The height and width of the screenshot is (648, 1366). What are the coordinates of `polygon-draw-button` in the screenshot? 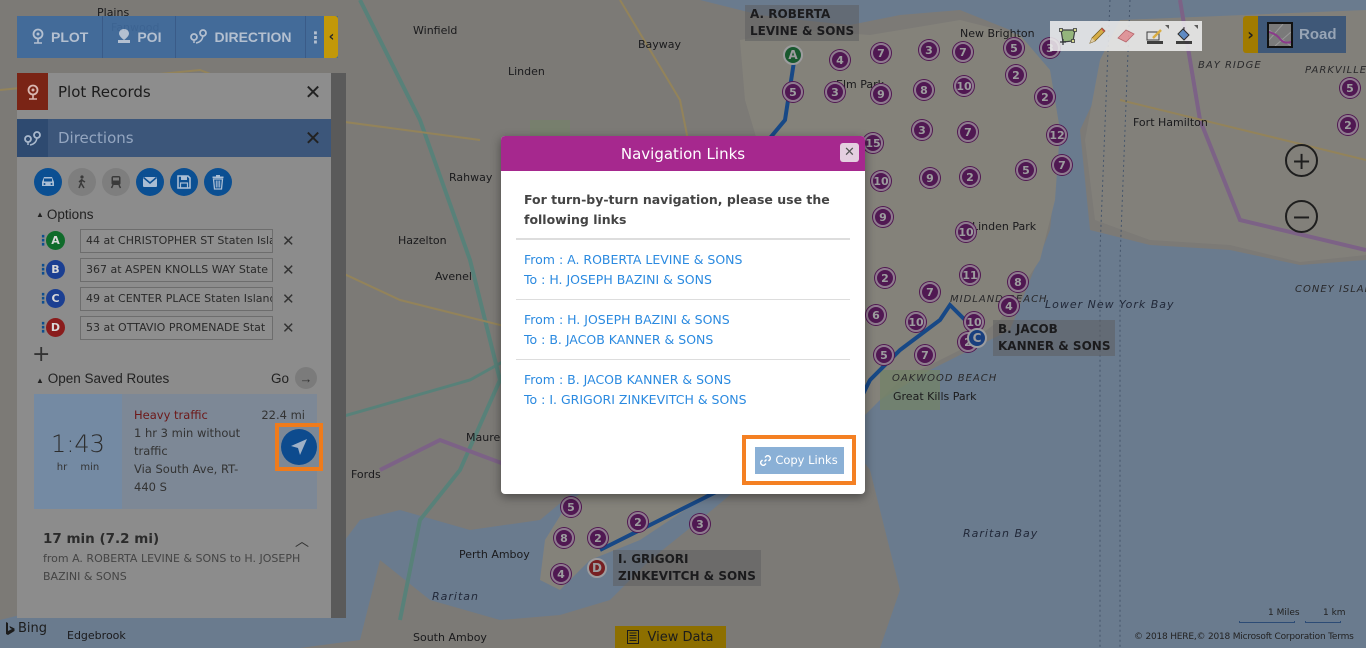 It's located at (1068, 36).